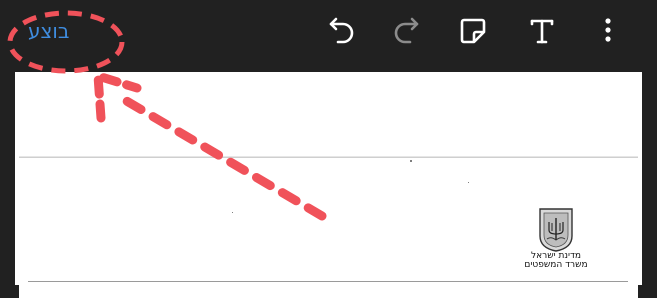  What do you see at coordinates (48, 31) in the screenshot?
I see `done-button: בוצע` at bounding box center [48, 31].